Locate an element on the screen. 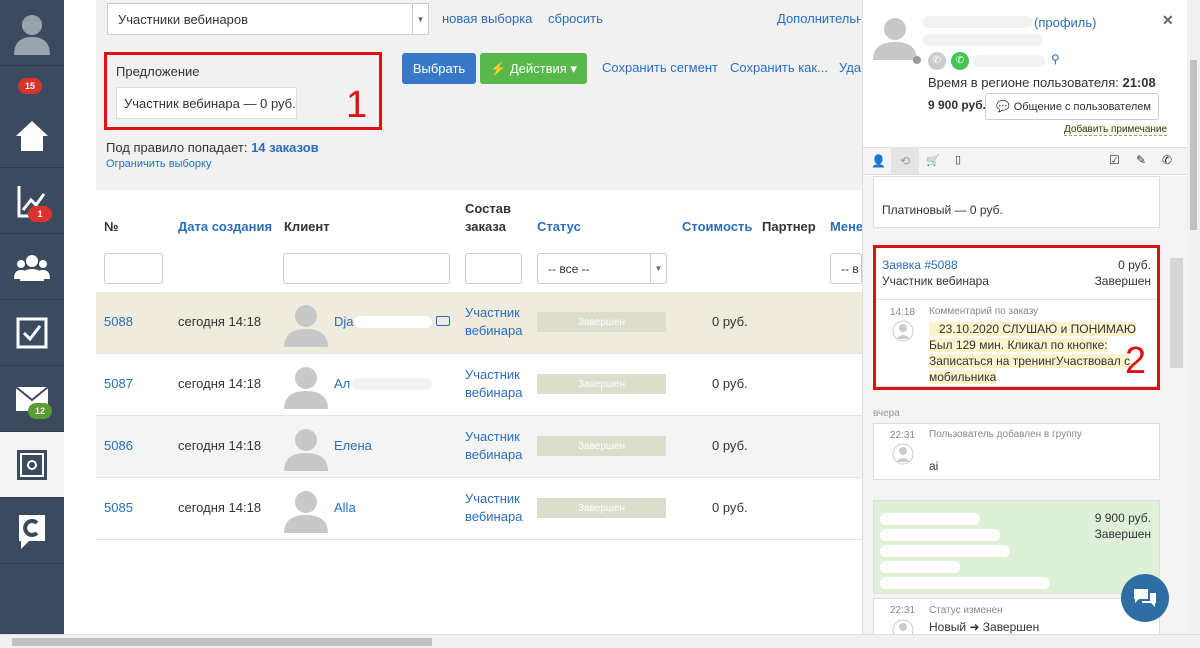 This screenshot has height=648, width=1200. event-time: 22:31 is located at coordinates (903, 435).